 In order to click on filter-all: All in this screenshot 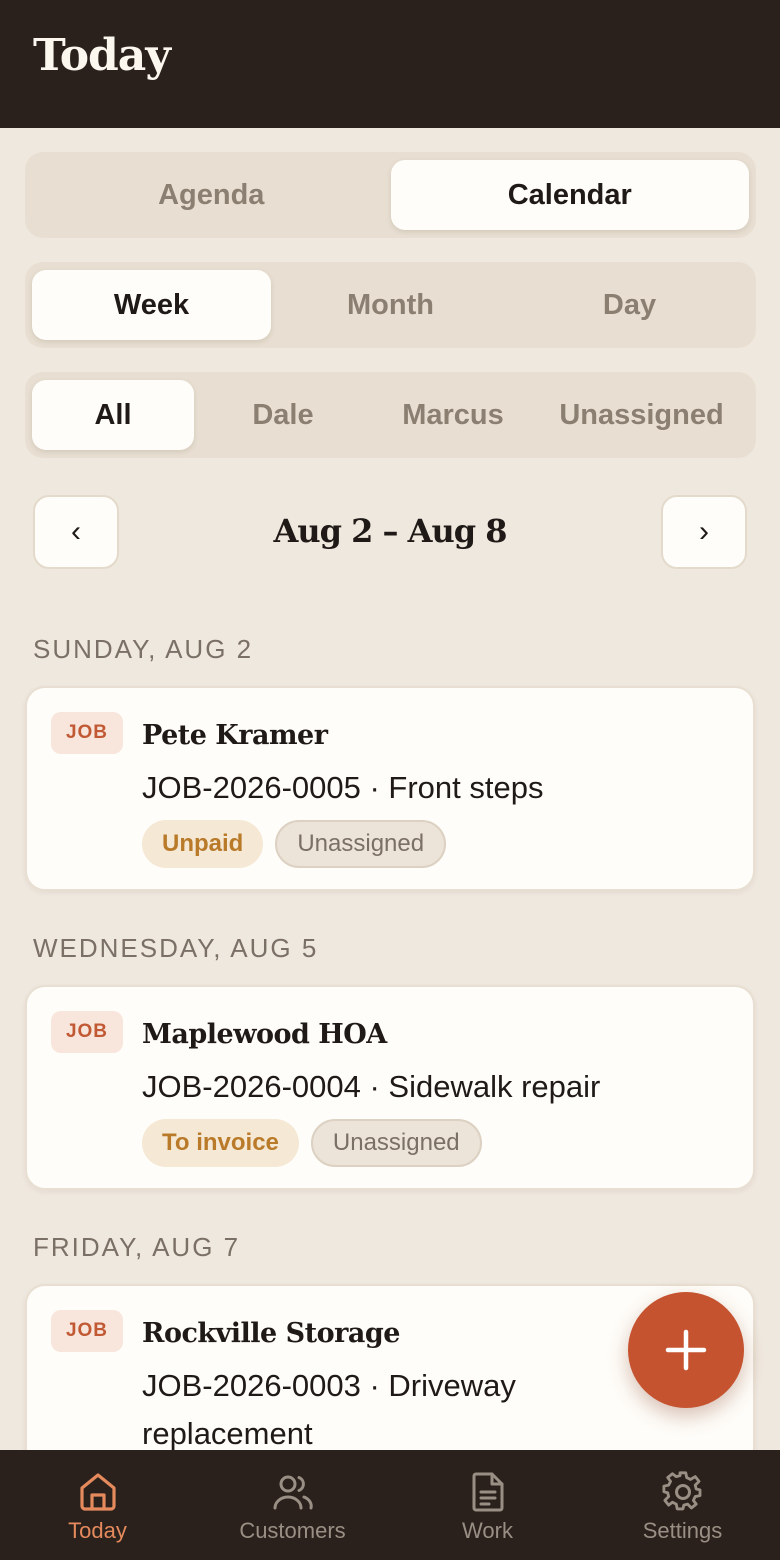, I will do `click(113, 415)`.